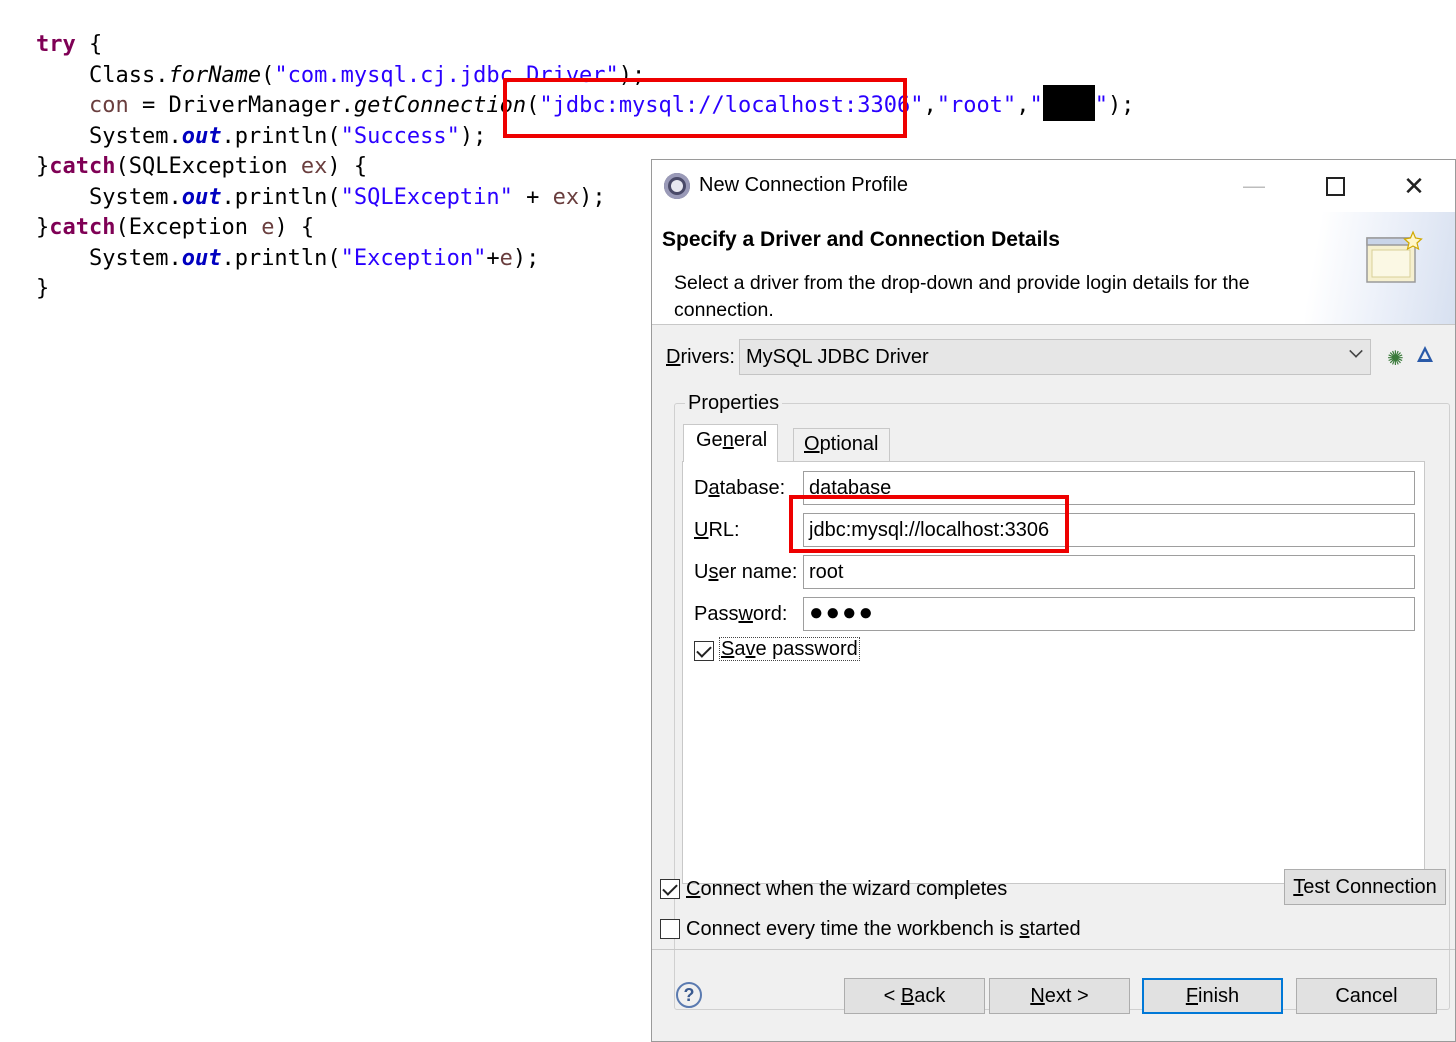 The width and height of the screenshot is (1456, 1042). What do you see at coordinates (413, 258) in the screenshot?
I see `code-token: "Exception"` at bounding box center [413, 258].